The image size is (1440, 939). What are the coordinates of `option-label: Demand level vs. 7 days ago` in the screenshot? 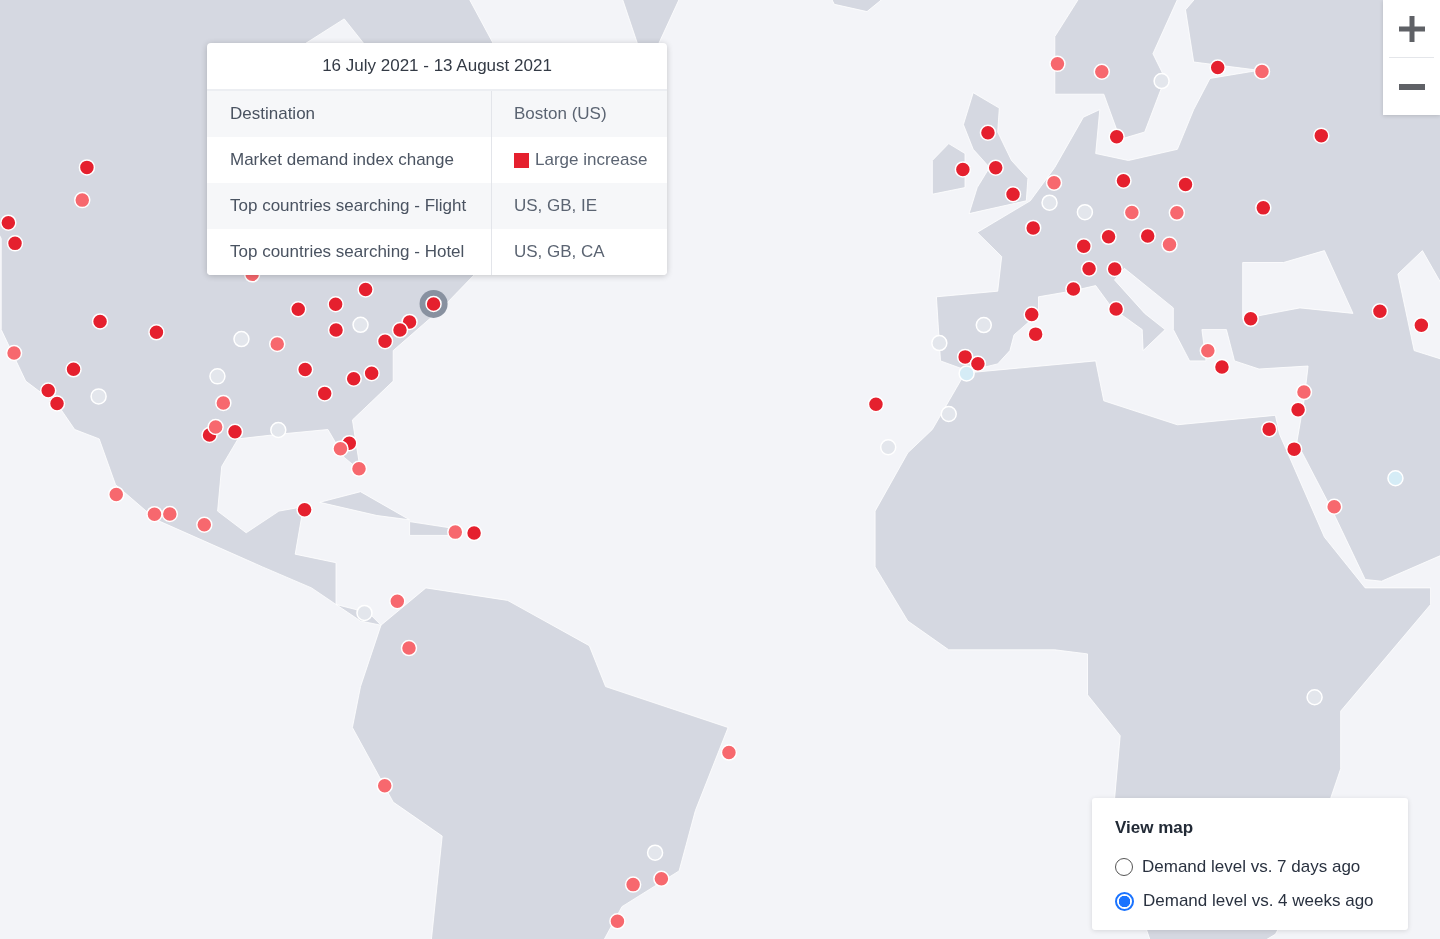 It's located at (1251, 867).